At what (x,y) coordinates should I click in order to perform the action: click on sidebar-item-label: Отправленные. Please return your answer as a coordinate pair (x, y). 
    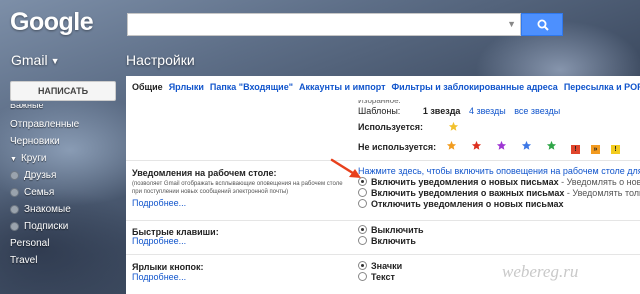
    Looking at the image, I should click on (45, 124).